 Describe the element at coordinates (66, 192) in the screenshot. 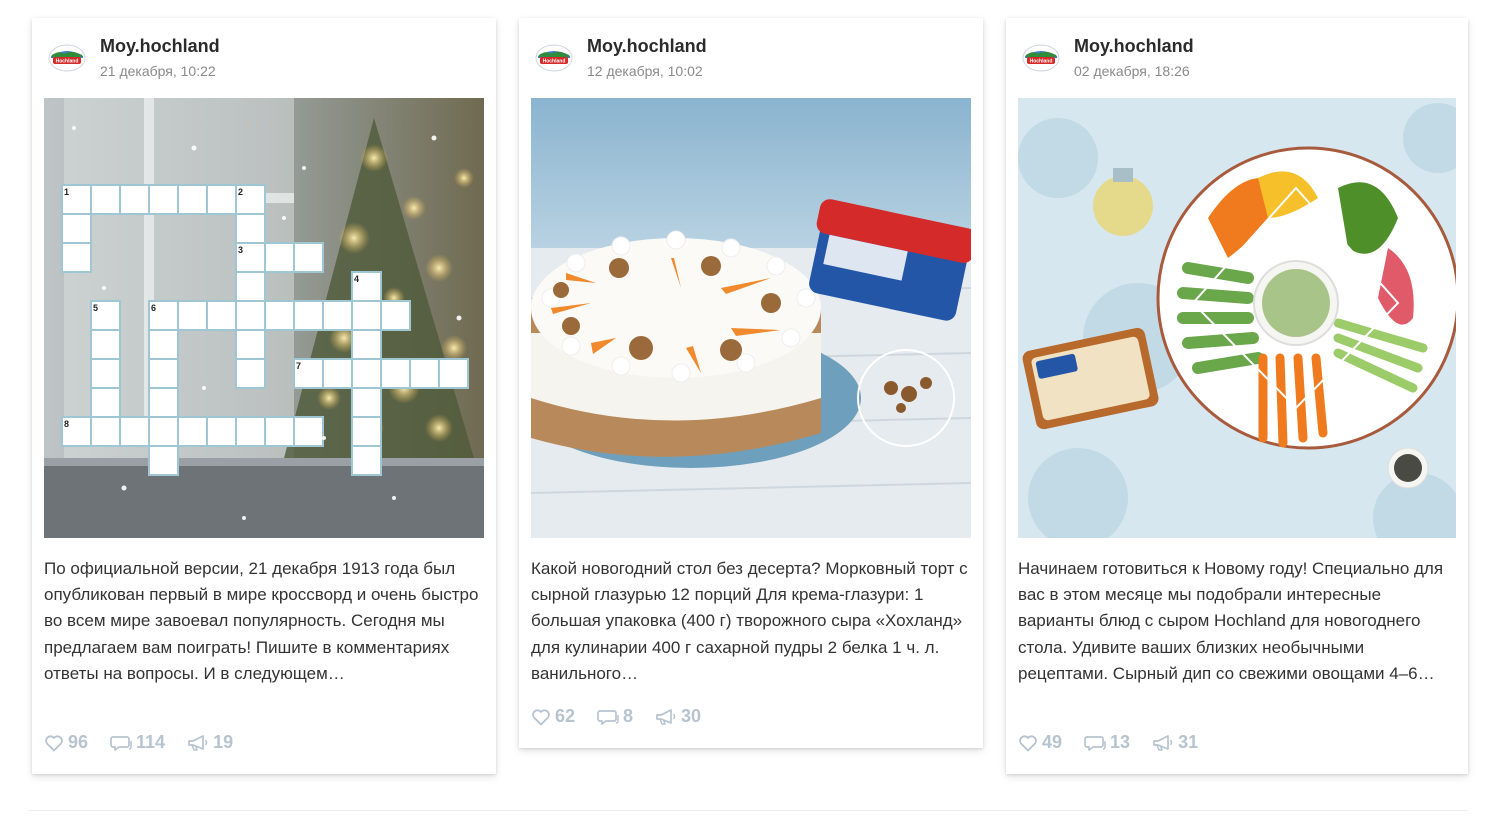

I see `crossword-number: 1` at that location.